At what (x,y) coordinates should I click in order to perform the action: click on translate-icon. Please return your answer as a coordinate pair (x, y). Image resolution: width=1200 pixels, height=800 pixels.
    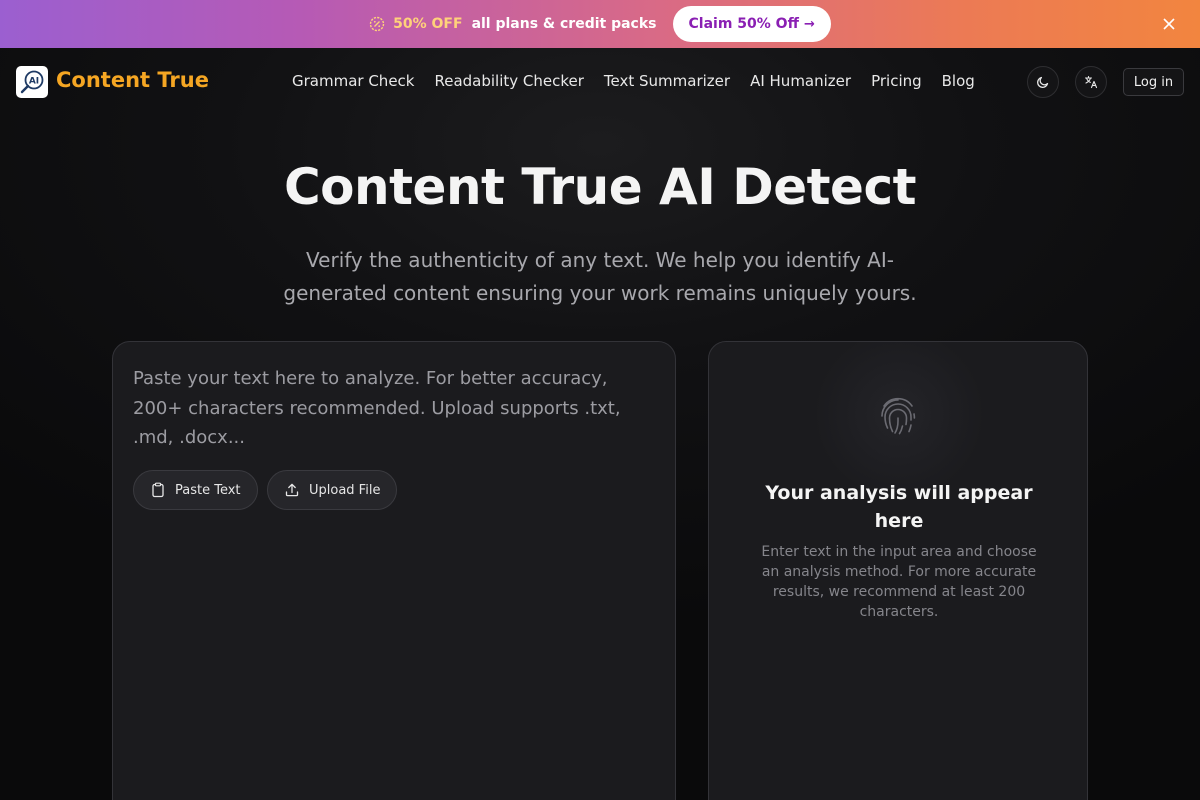
    Looking at the image, I should click on (1091, 82).